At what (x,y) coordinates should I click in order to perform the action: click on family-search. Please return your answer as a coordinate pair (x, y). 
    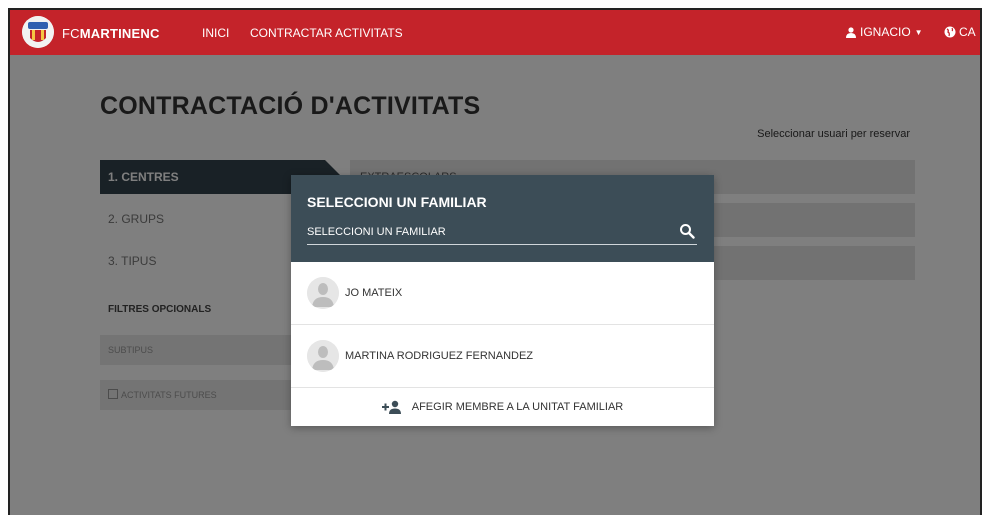
    Looking at the image, I should click on (502, 233).